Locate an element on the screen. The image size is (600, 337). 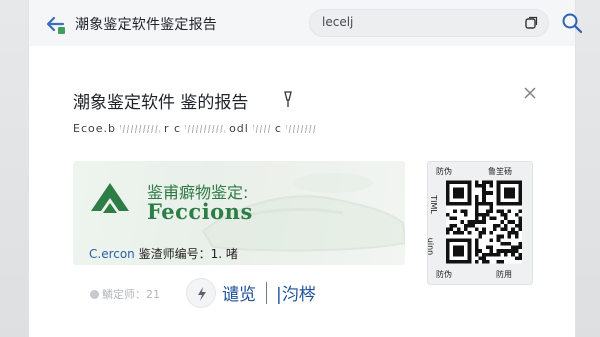
qr-label-top-left: 防伪 is located at coordinates (444, 171).